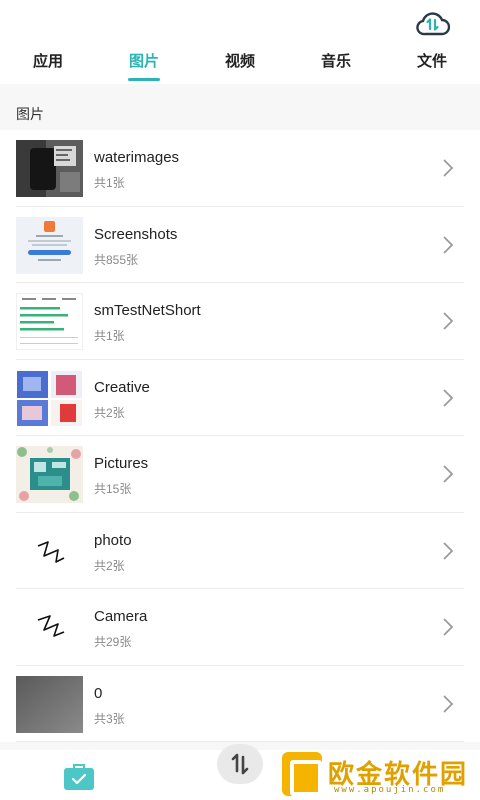 The image size is (480, 800). What do you see at coordinates (240, 703) in the screenshot?
I see `album-row-0: 0 共3张` at bounding box center [240, 703].